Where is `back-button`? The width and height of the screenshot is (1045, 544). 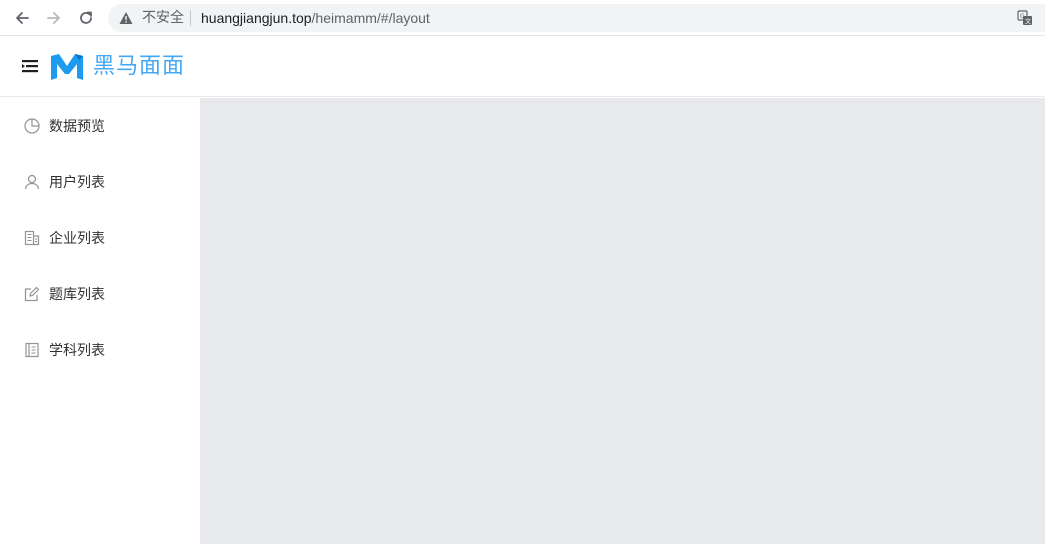 back-button is located at coordinates (22, 18).